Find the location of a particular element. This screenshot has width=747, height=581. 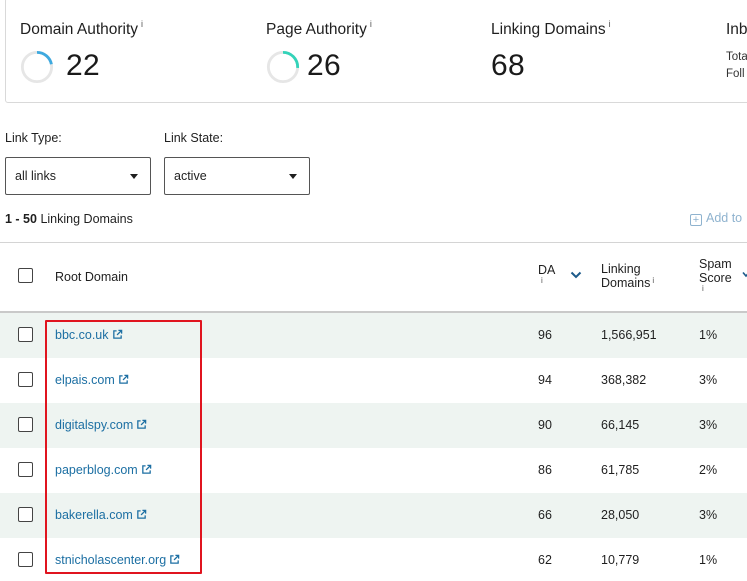

header-root-domain: Root Domain is located at coordinates (91, 277).